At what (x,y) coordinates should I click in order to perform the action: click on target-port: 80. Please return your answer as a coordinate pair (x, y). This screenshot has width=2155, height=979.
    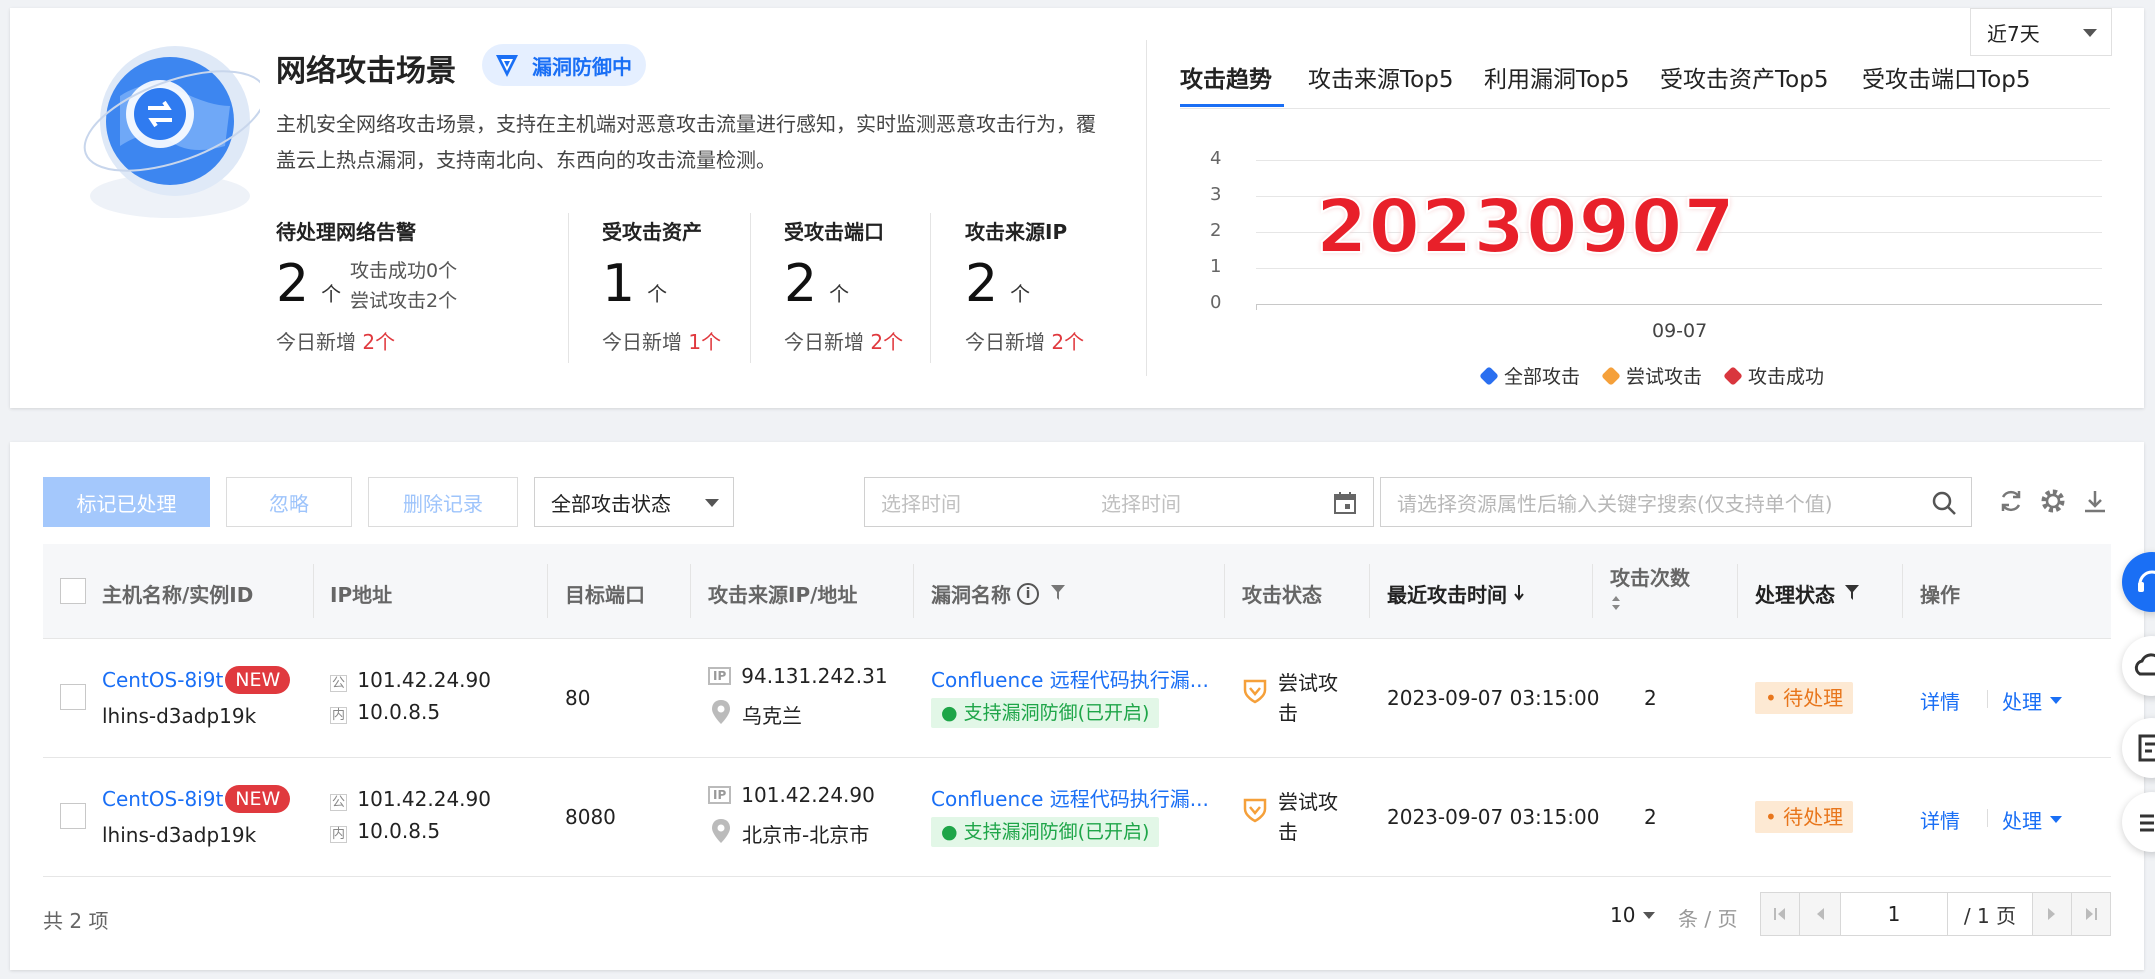
    Looking at the image, I should click on (578, 698).